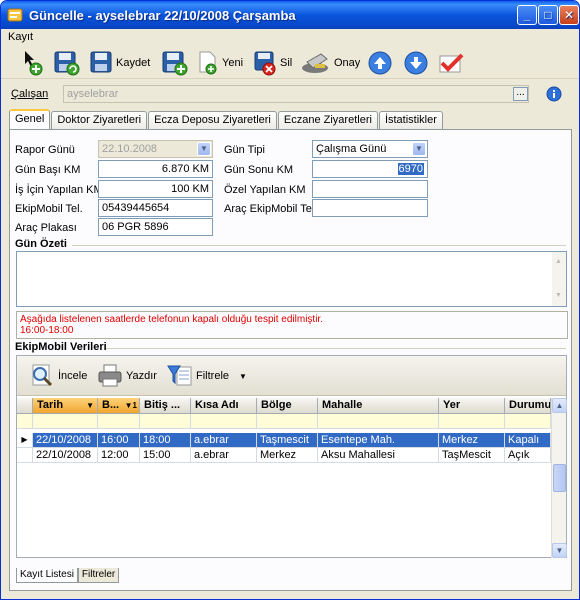  I want to click on delete-button: Sil, so click(272, 63).